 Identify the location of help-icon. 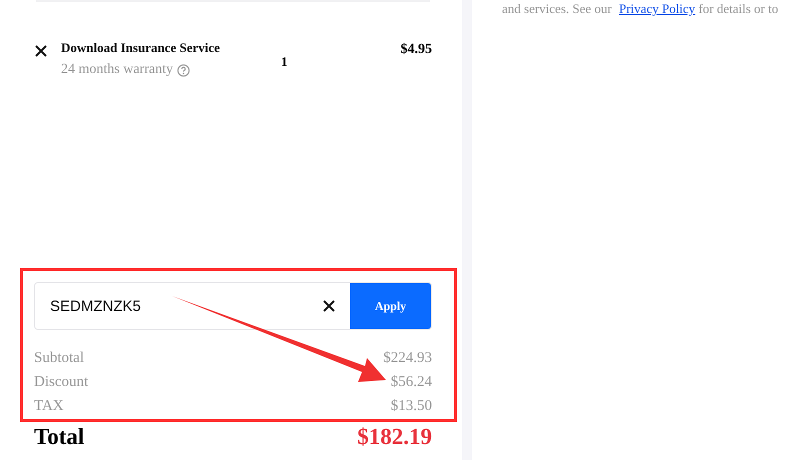
(183, 70).